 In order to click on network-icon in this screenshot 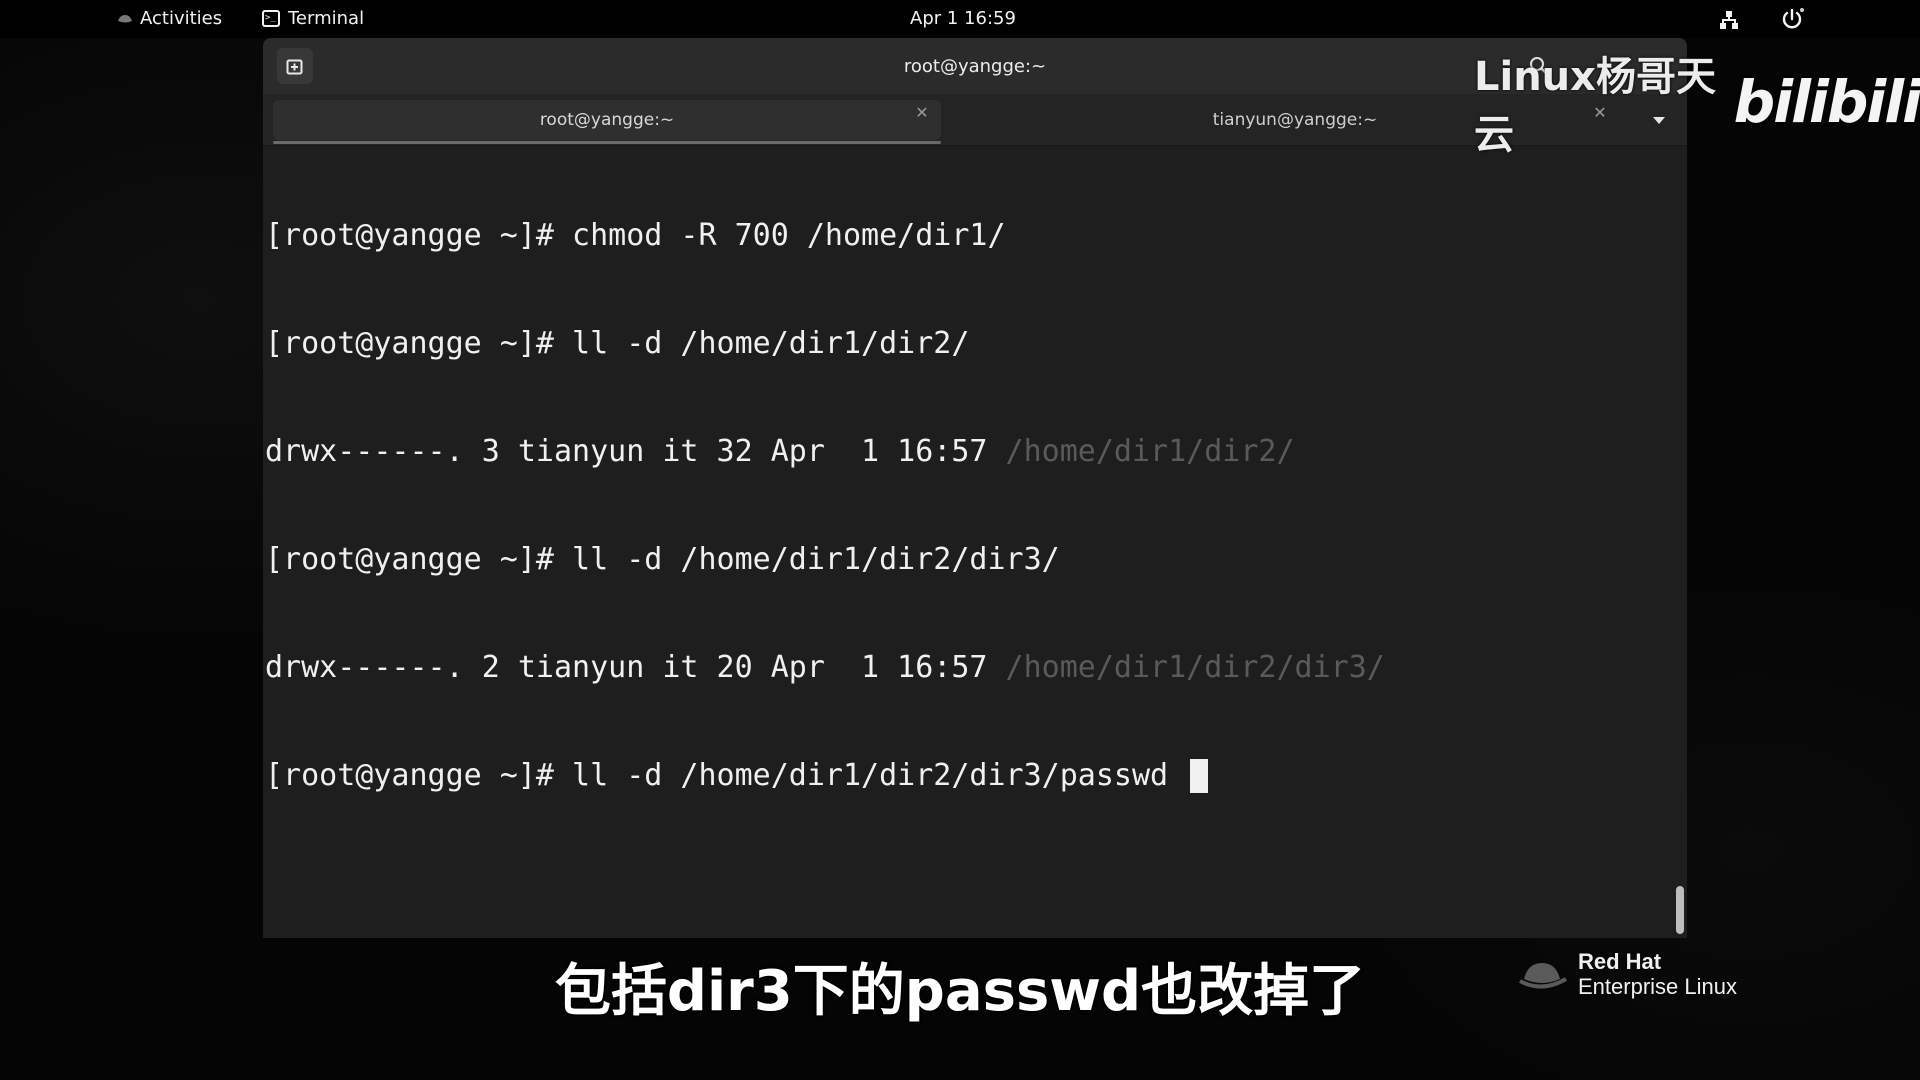, I will do `click(1729, 20)`.